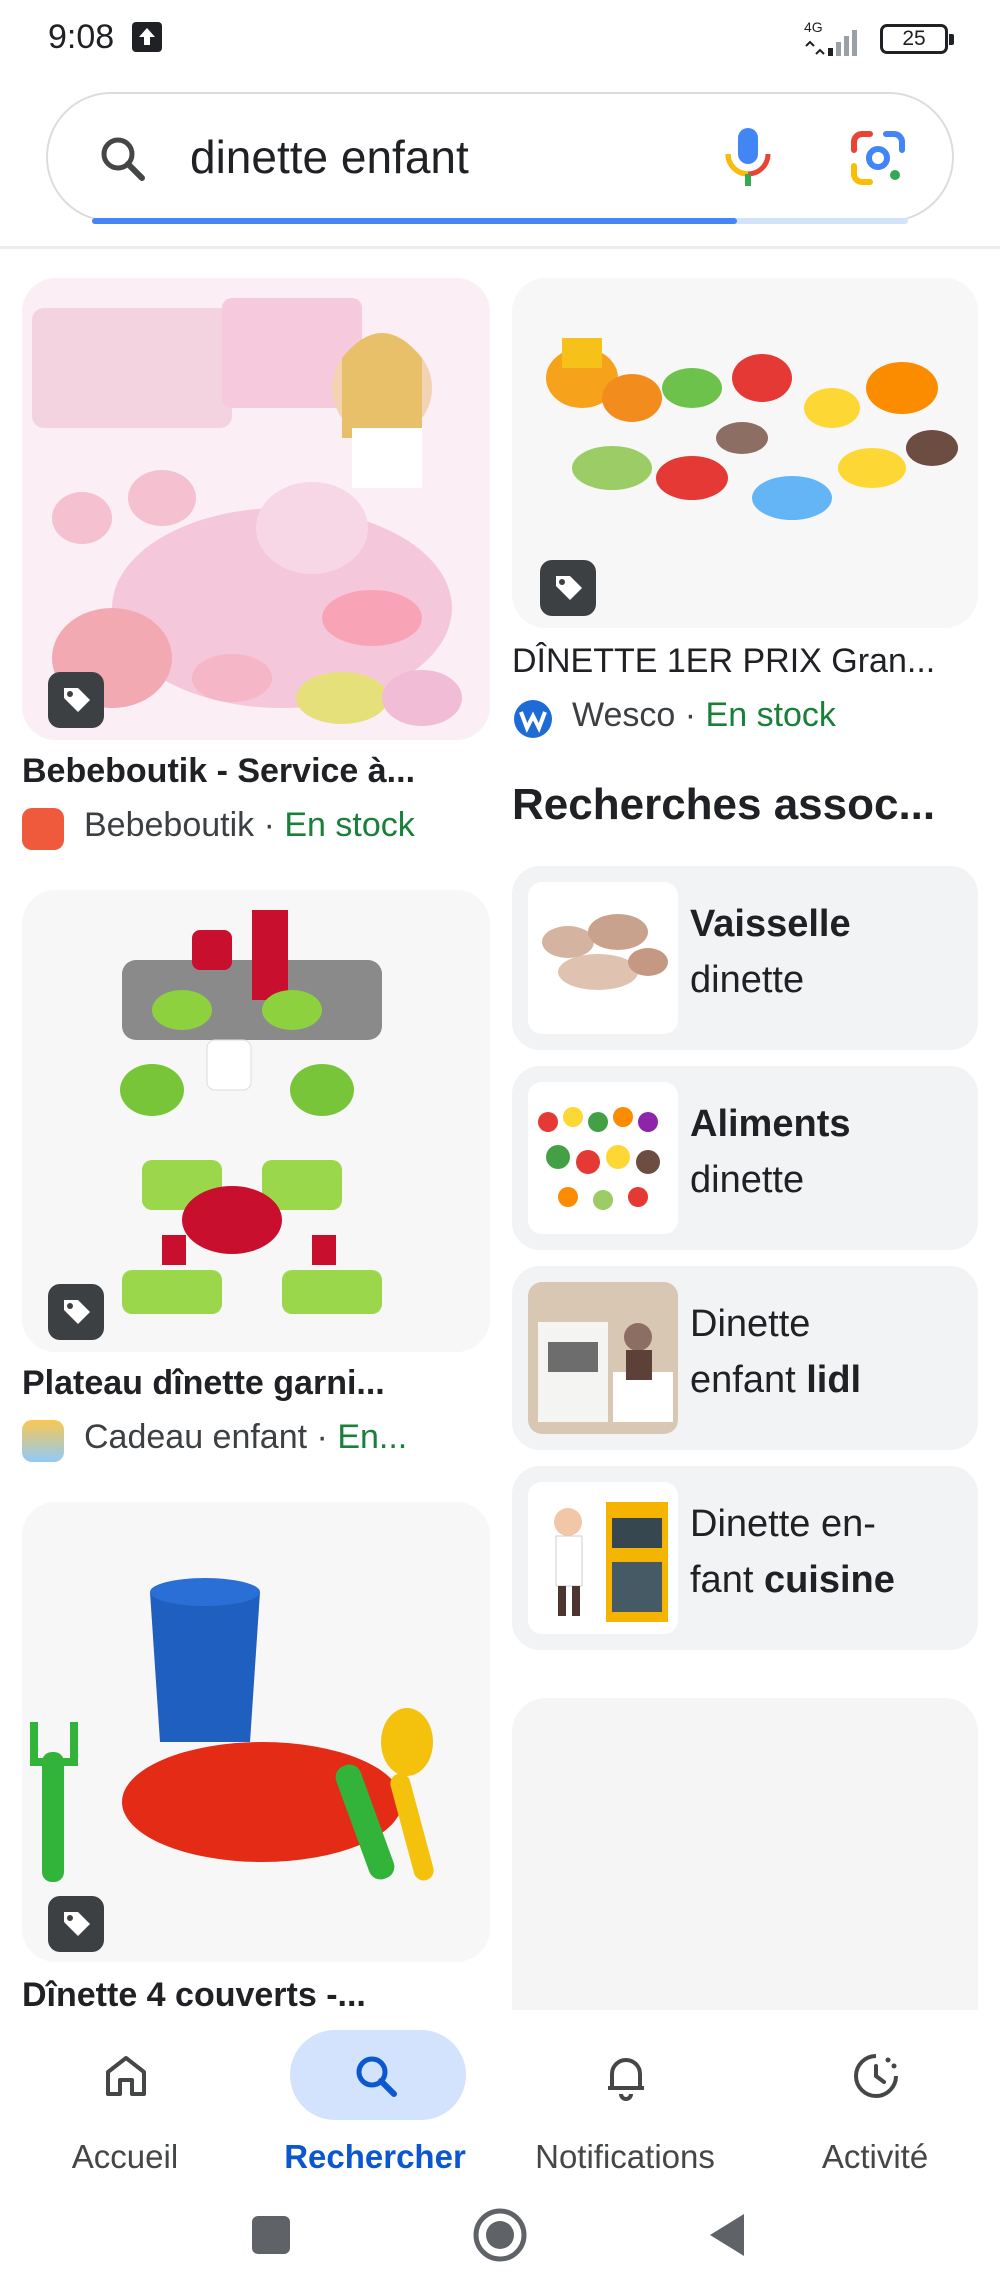 This screenshot has width=1000, height=2296. What do you see at coordinates (729, 2235) in the screenshot?
I see `back-icon` at bounding box center [729, 2235].